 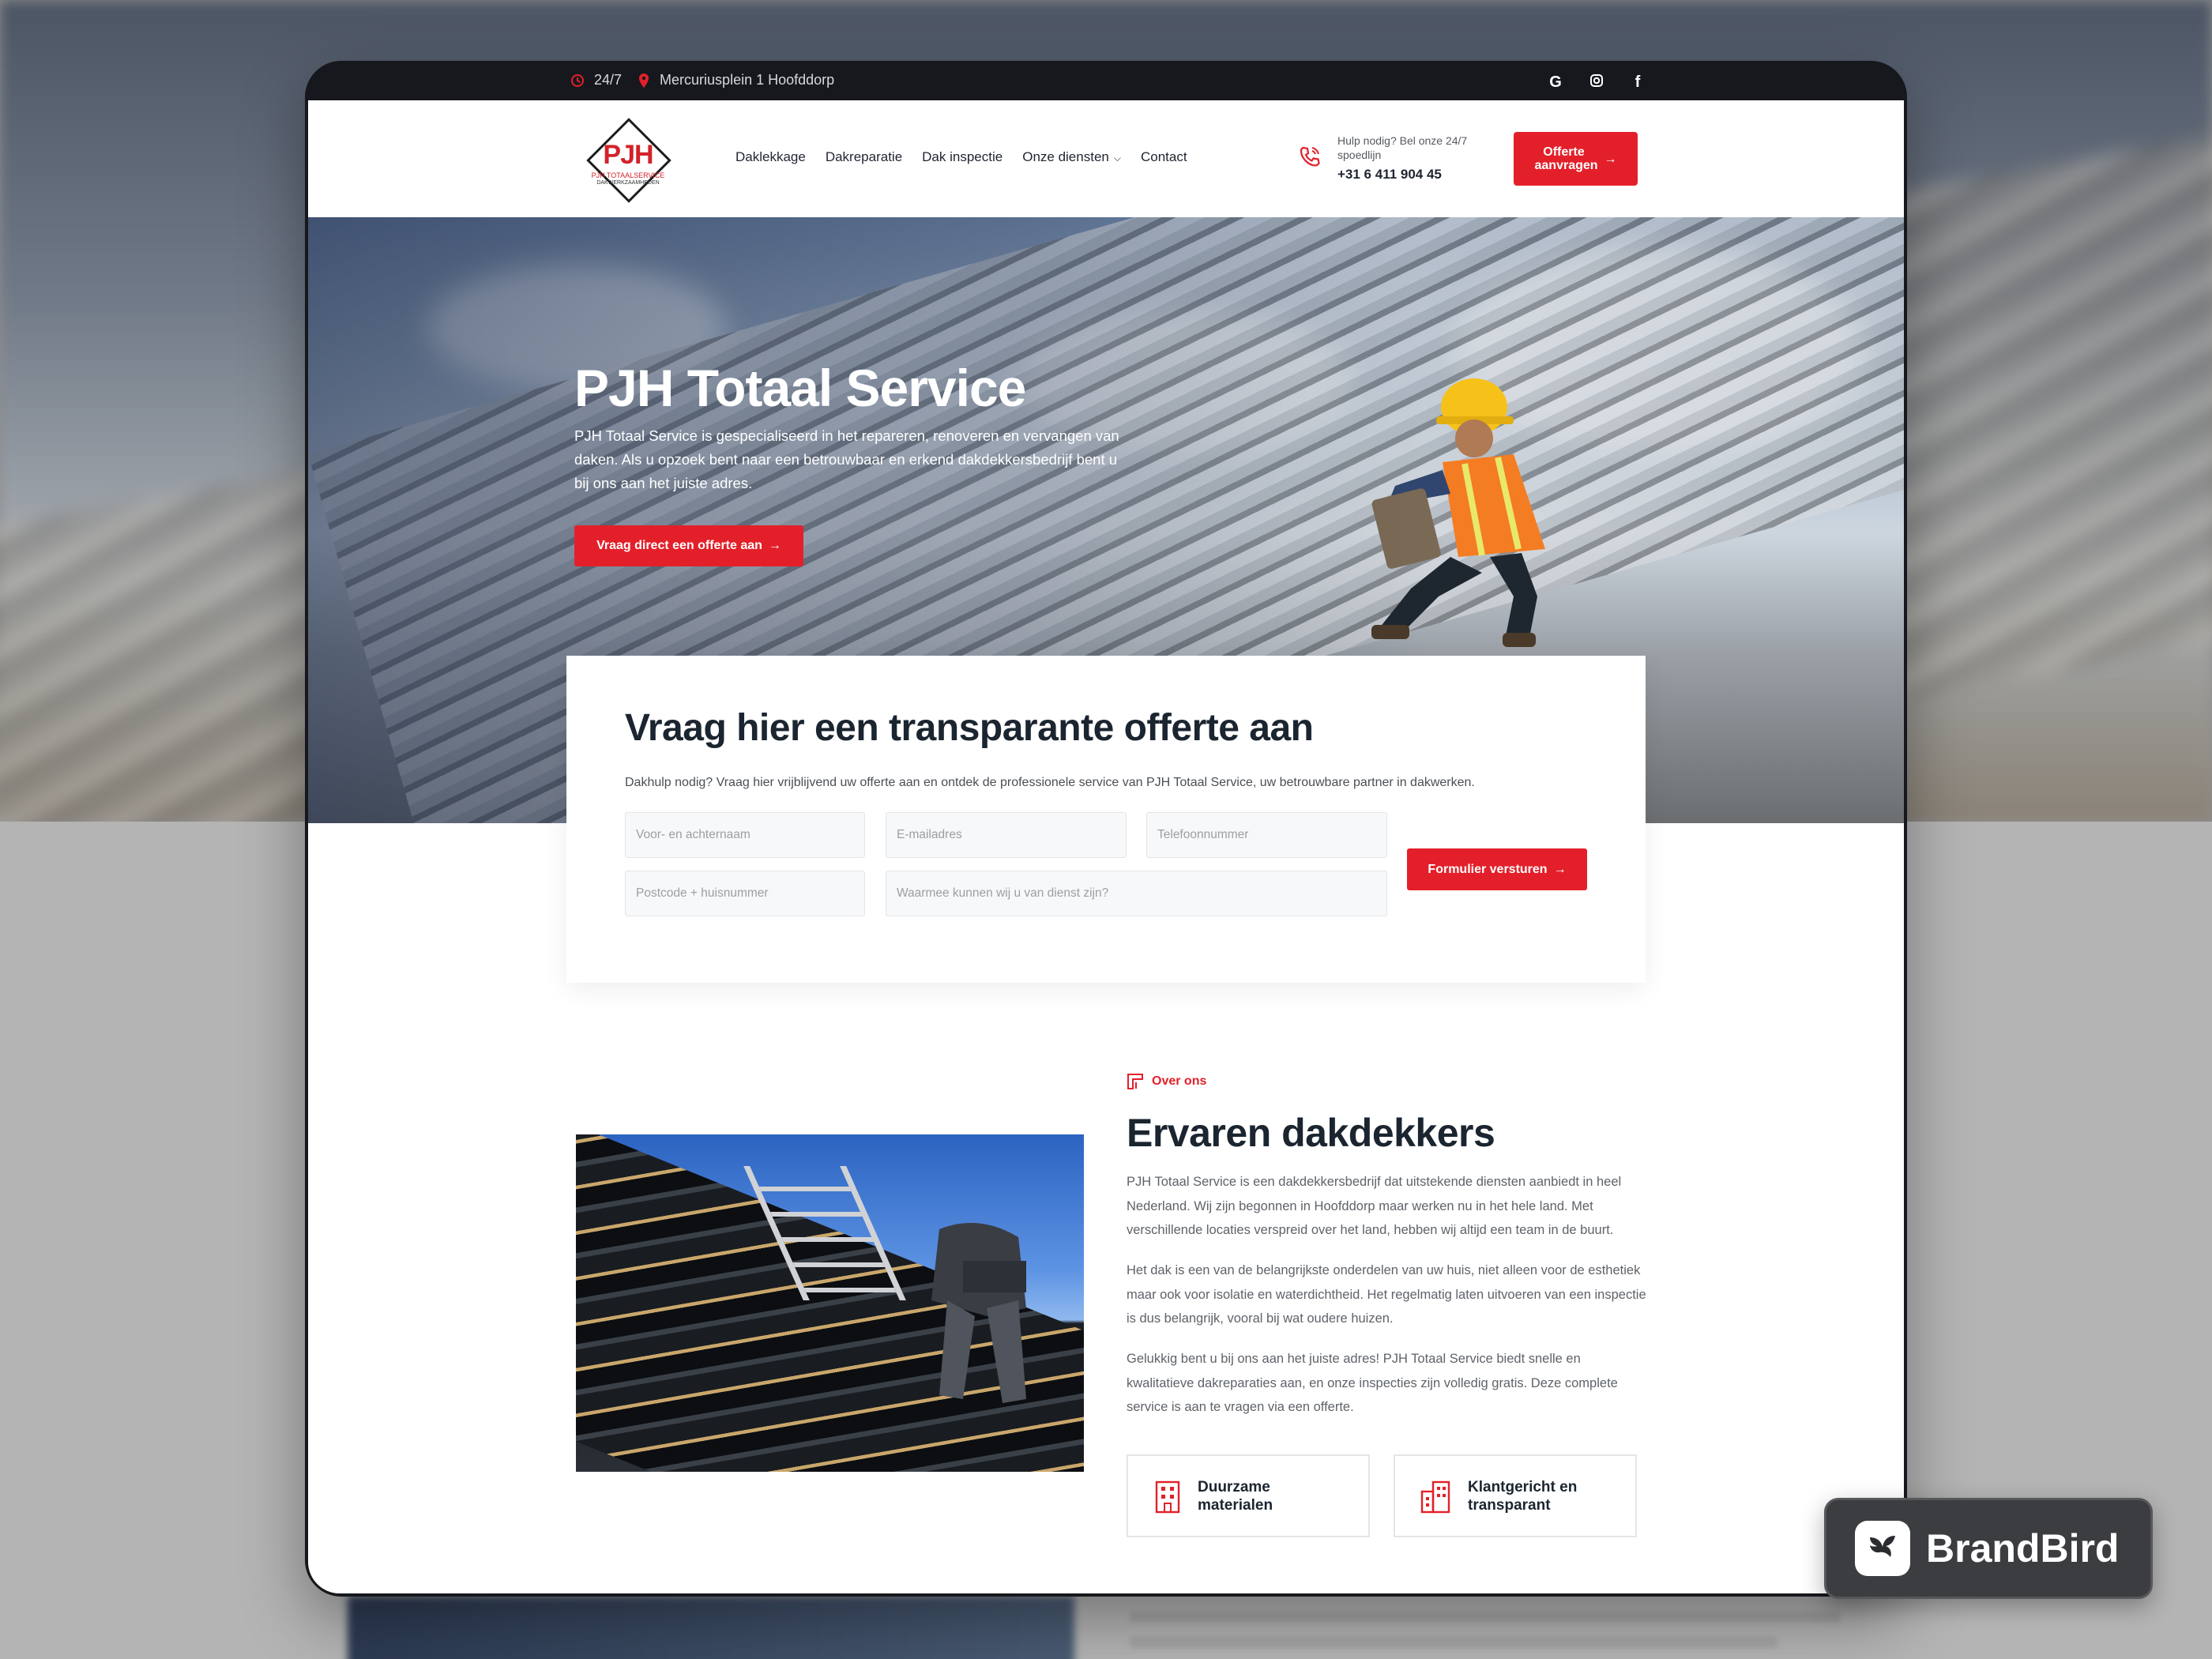 What do you see at coordinates (1576, 159) in the screenshot?
I see `quote-request-button: Offerte aanvragen →` at bounding box center [1576, 159].